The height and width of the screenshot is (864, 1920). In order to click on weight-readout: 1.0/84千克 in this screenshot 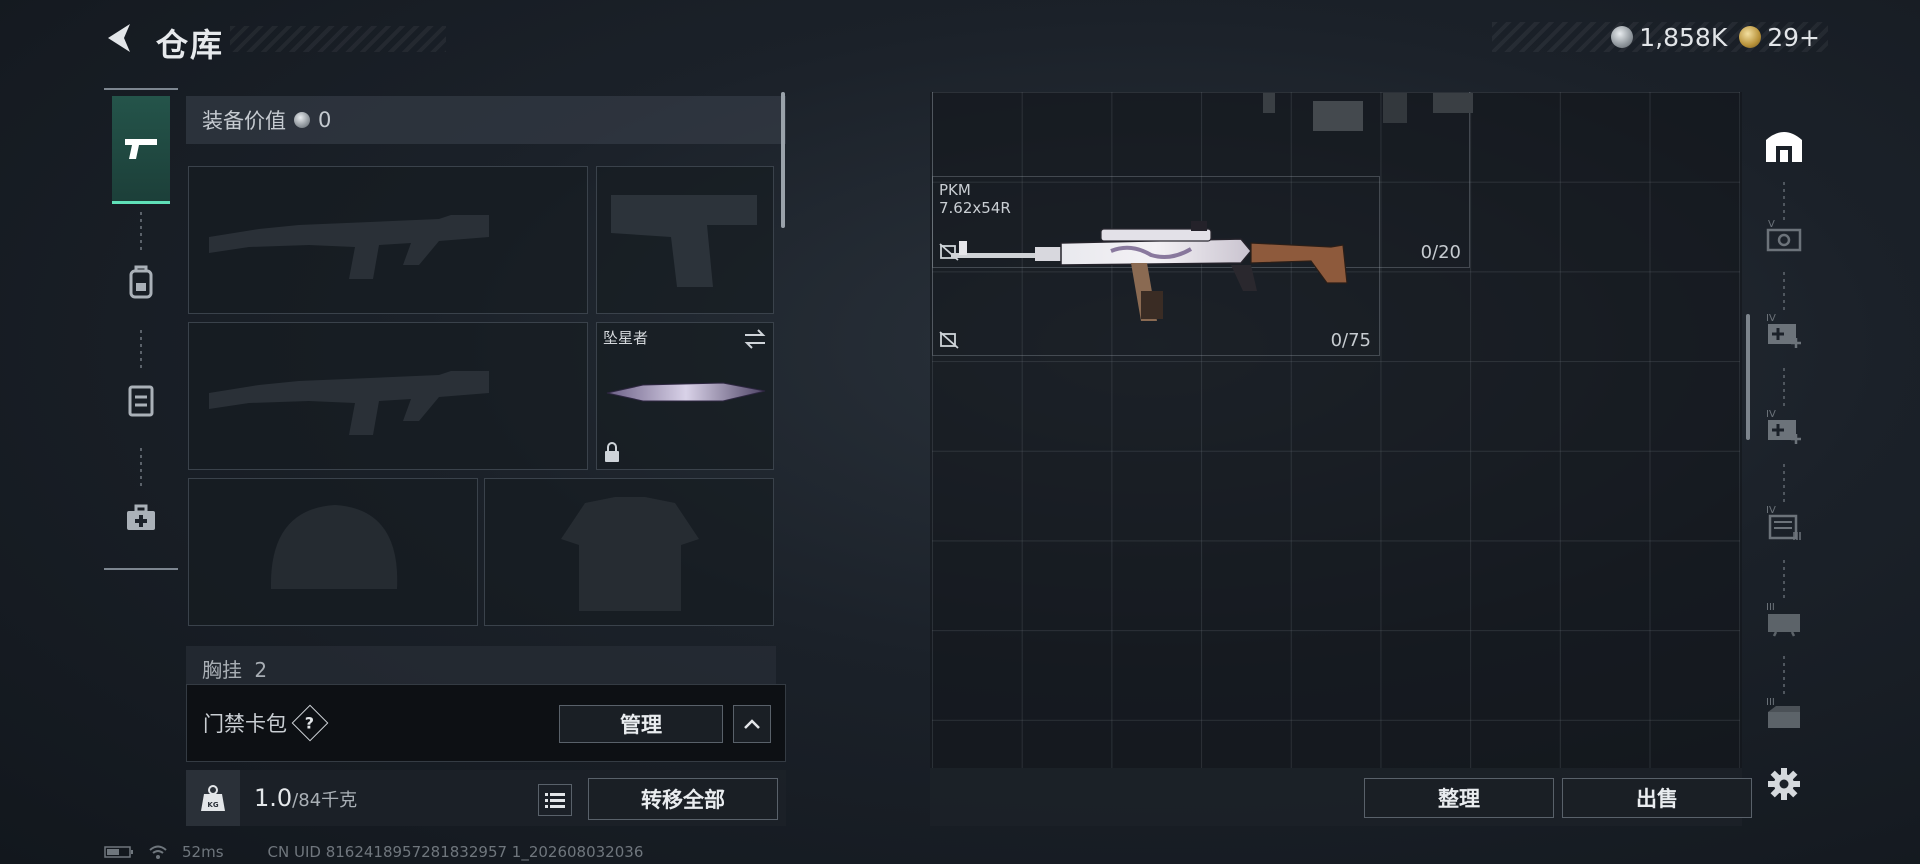, I will do `click(305, 798)`.